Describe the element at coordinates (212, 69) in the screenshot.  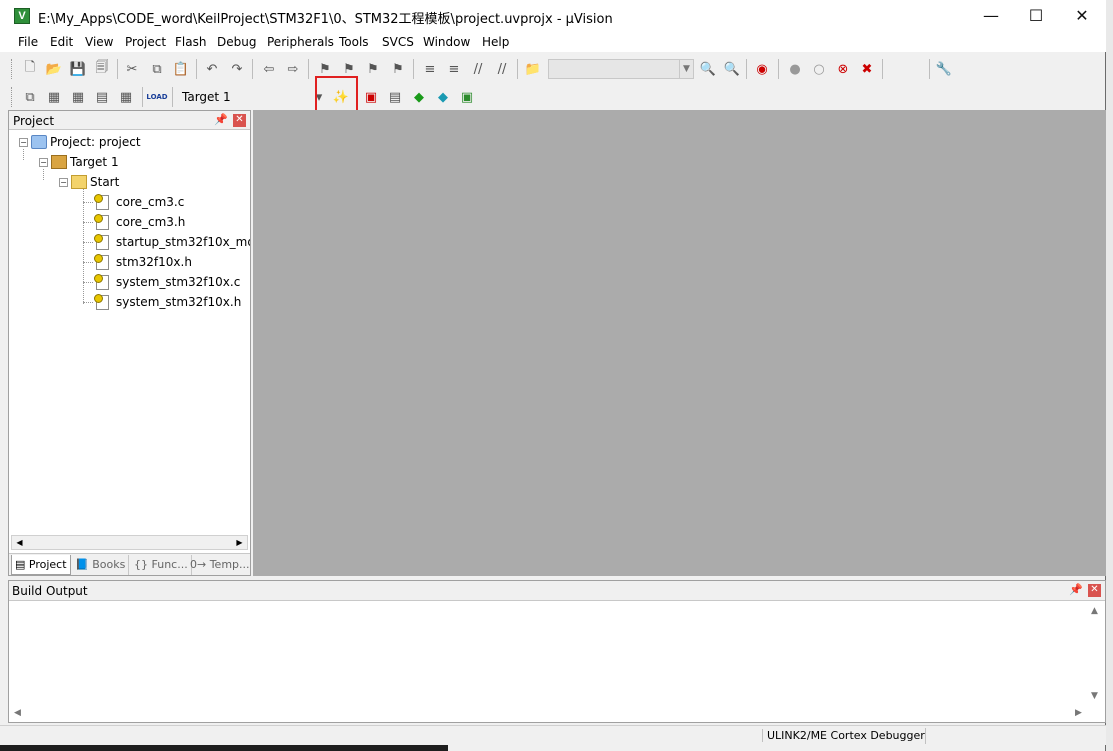
I see `undo-icon: ↶` at that location.